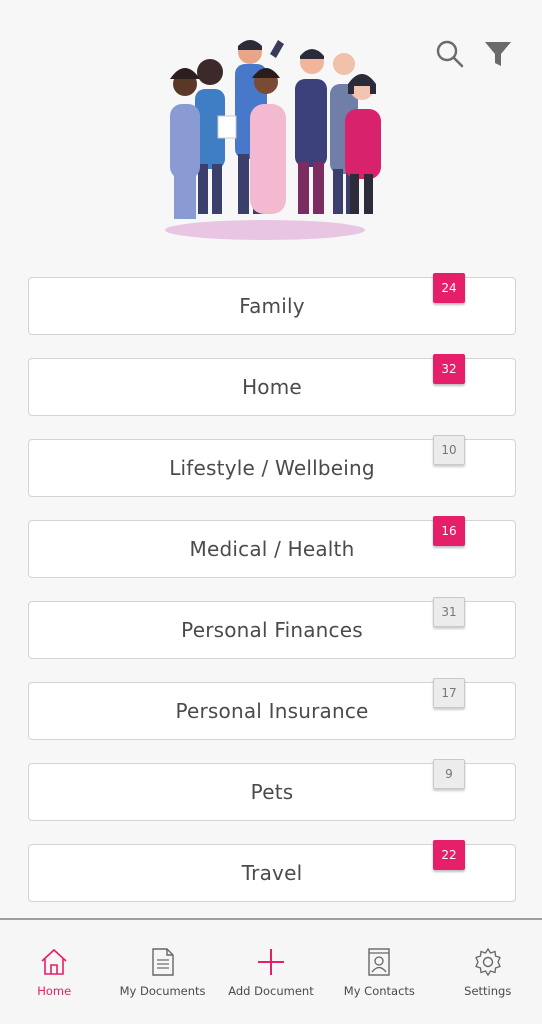  What do you see at coordinates (449, 288) in the screenshot?
I see `count-badge: 24` at bounding box center [449, 288].